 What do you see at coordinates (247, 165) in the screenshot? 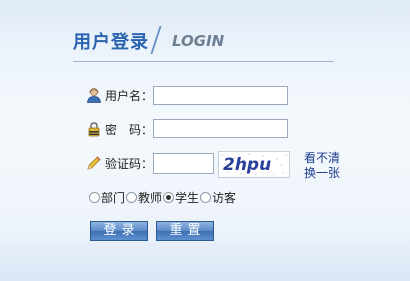
I see `captcha-text: 2hpu` at bounding box center [247, 165].